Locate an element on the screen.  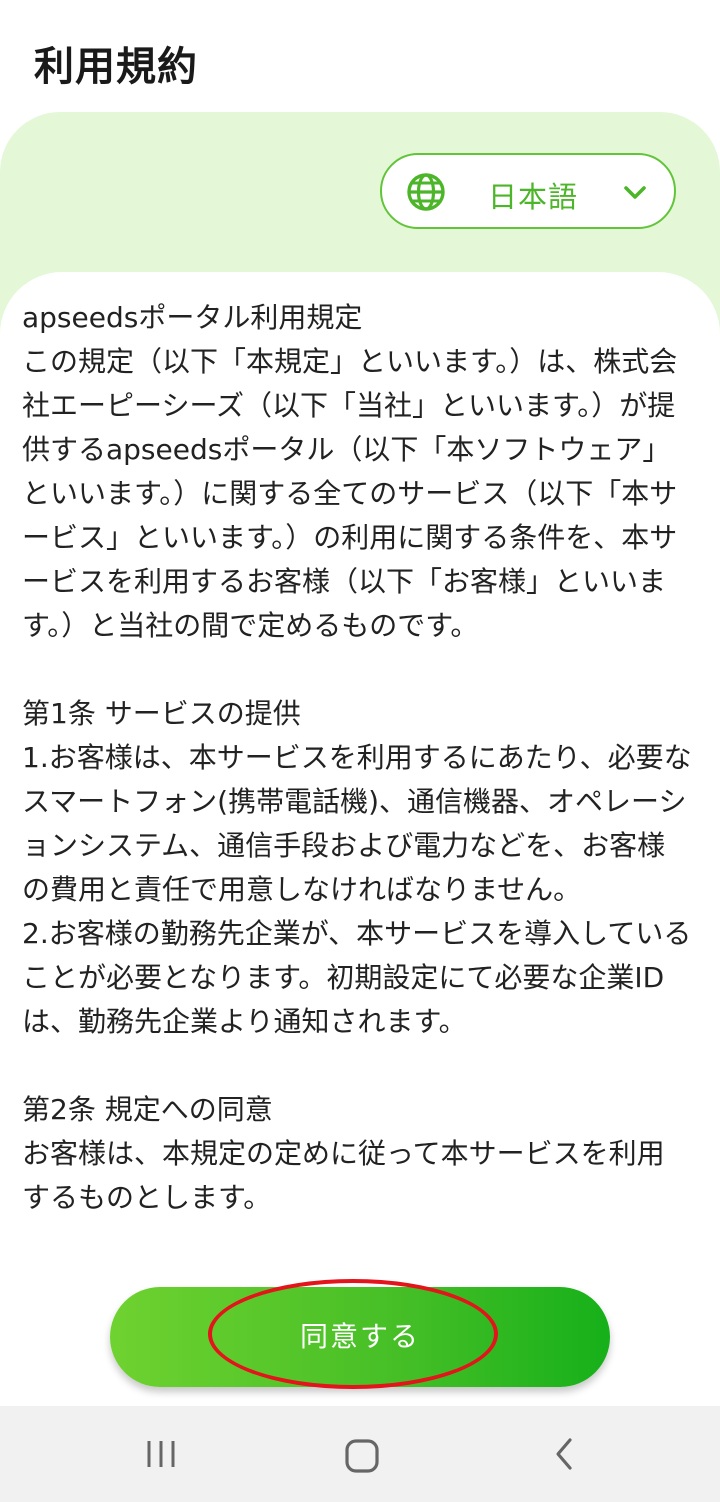
language-select: 日本語 is located at coordinates (528, 191).